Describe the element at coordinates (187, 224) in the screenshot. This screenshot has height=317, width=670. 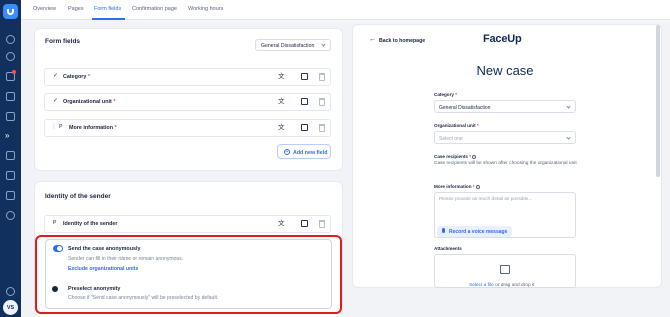
I see `field-row-identity: P Identity of the sender 文` at that location.